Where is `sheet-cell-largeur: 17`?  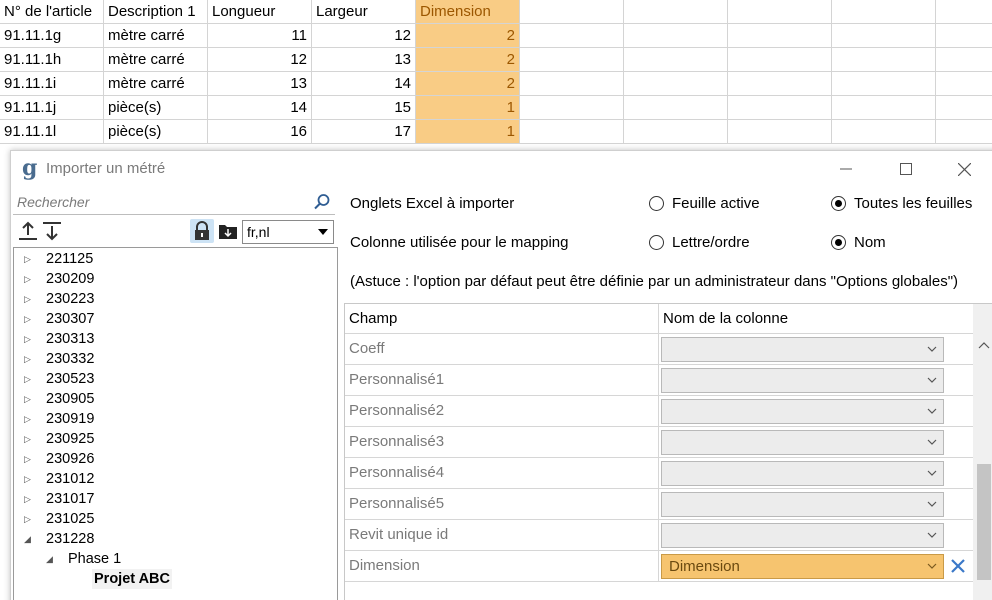 sheet-cell-largeur: 17 is located at coordinates (364, 132).